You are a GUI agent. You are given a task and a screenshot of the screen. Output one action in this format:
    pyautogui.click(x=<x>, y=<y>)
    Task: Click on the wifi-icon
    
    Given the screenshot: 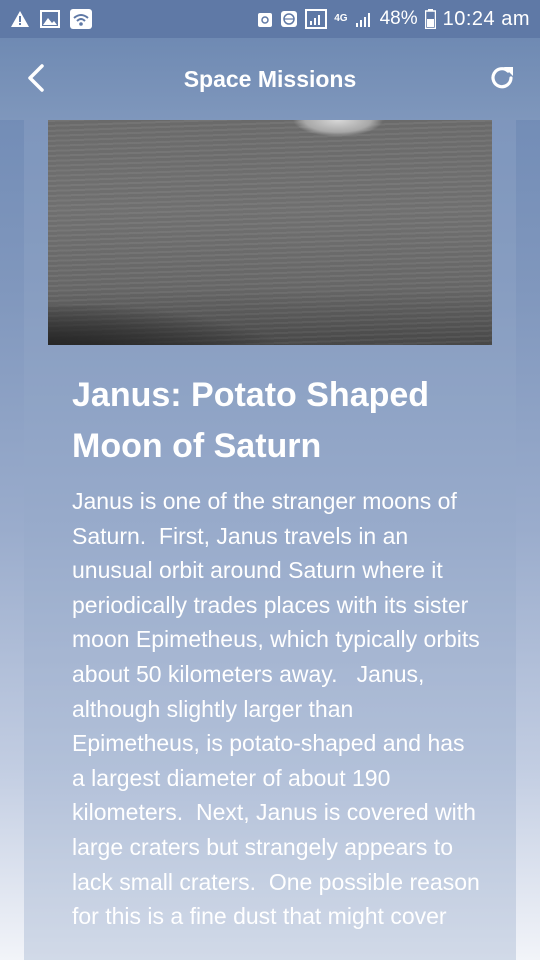 What is the action you would take?
    pyautogui.click(x=81, y=19)
    